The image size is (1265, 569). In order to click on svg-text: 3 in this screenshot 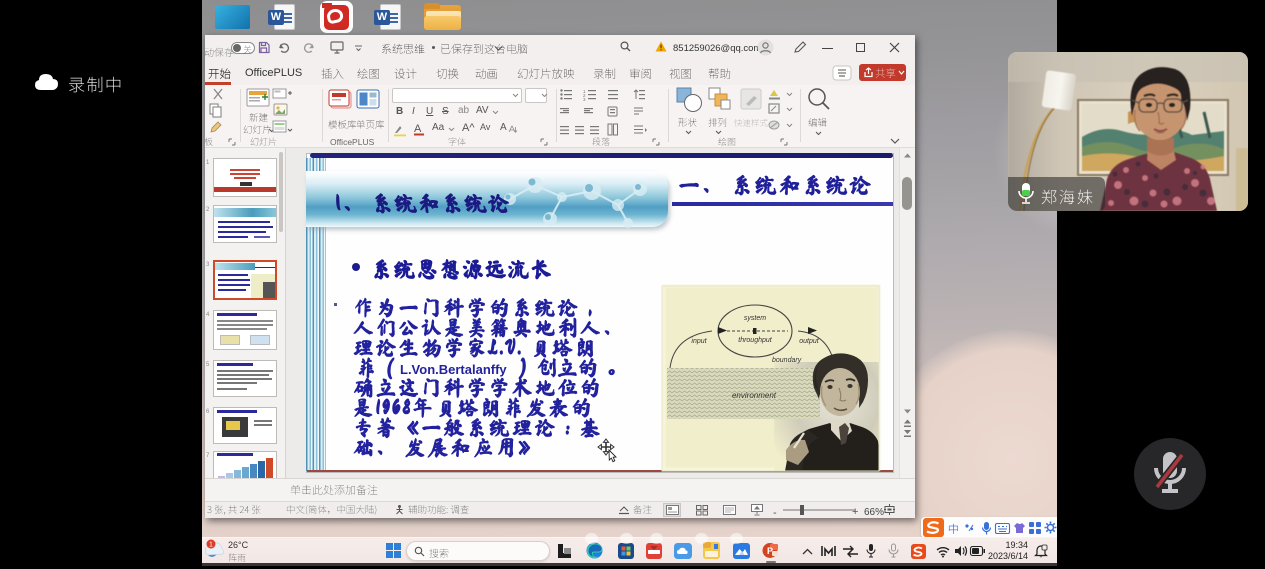, I will do `click(584, 99)`.